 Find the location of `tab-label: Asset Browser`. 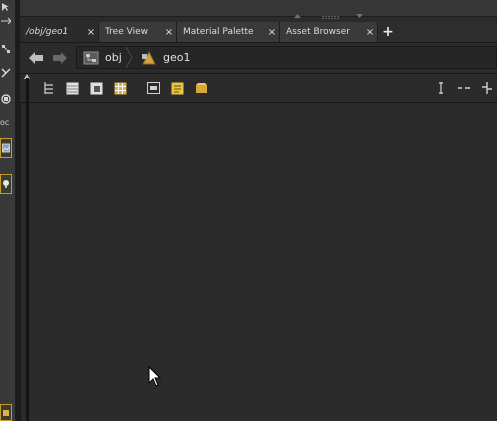

tab-label: Asset Browser is located at coordinates (318, 32).